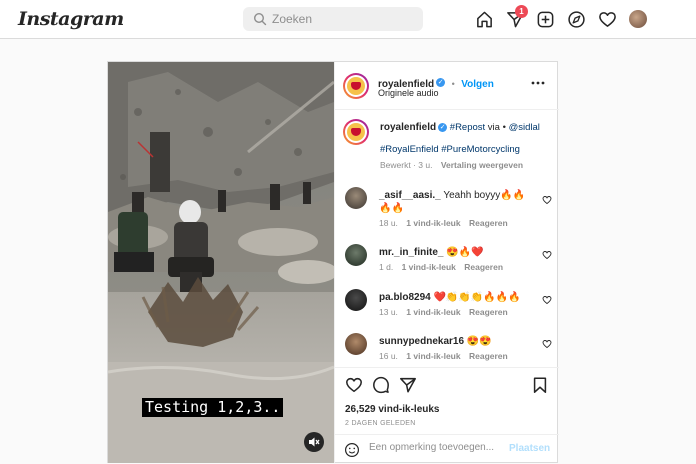  What do you see at coordinates (380, 423) in the screenshot?
I see `post-date: 2 DAGEN GELEDEN` at bounding box center [380, 423].